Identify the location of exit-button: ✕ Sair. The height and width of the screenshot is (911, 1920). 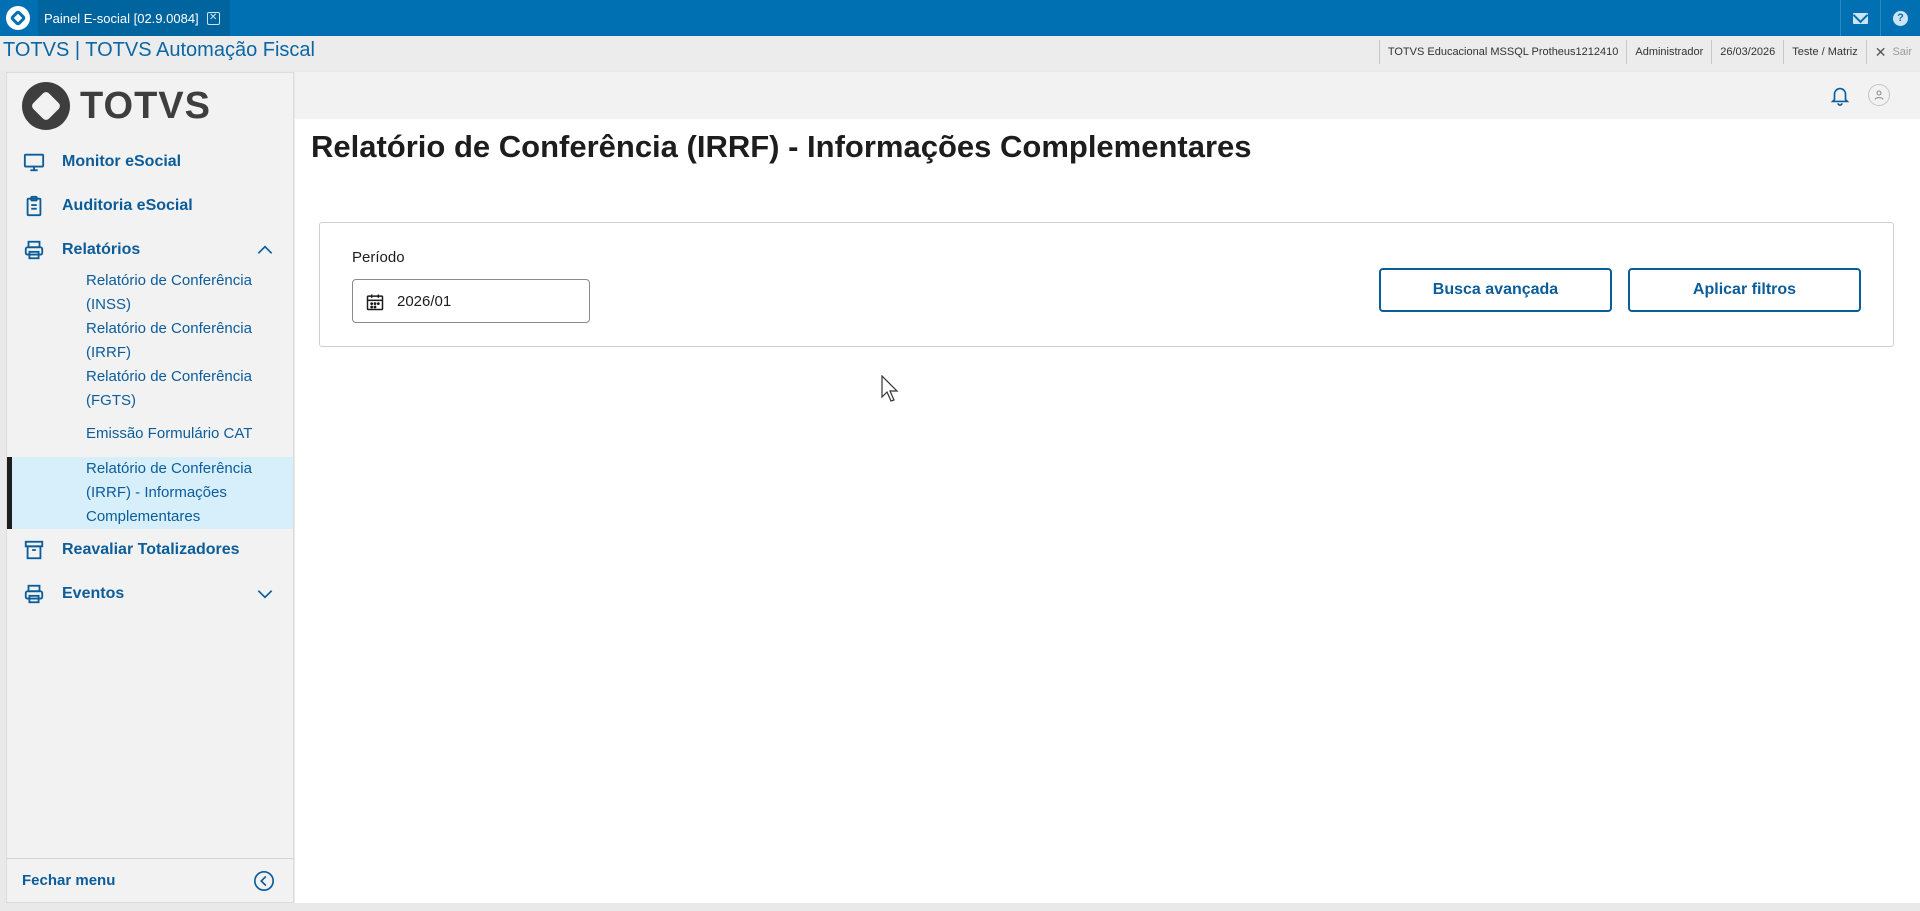
(1892, 52).